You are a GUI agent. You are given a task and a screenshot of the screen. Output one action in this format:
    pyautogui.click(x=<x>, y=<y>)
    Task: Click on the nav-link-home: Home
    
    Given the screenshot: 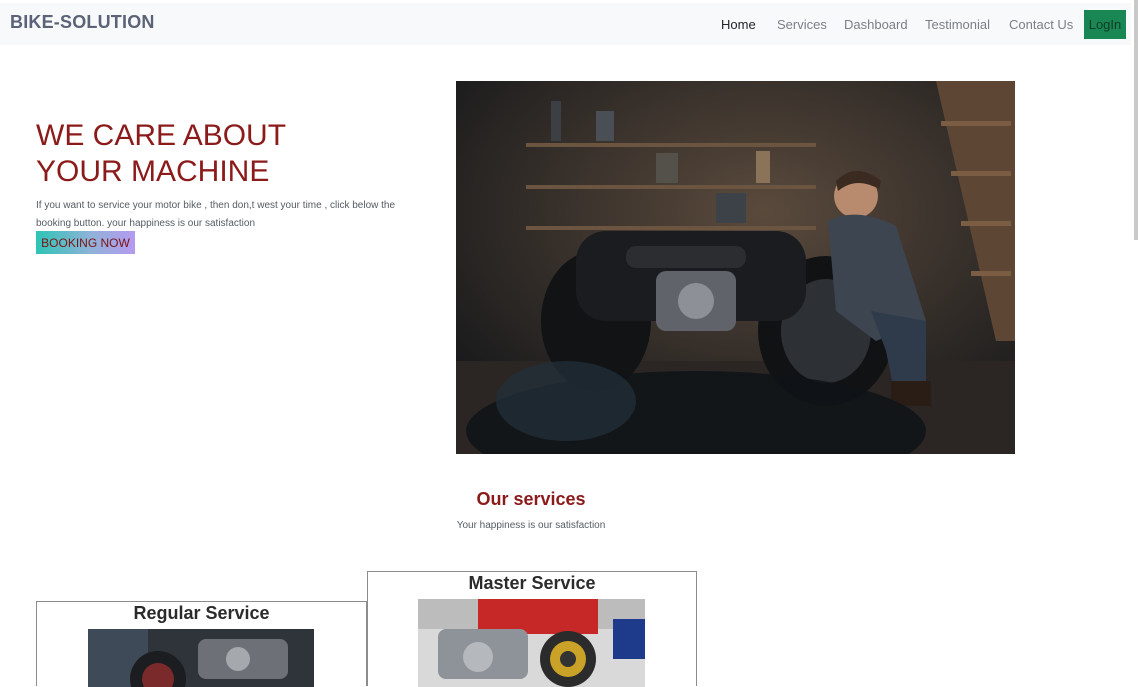 What is the action you would take?
    pyautogui.click(x=738, y=24)
    